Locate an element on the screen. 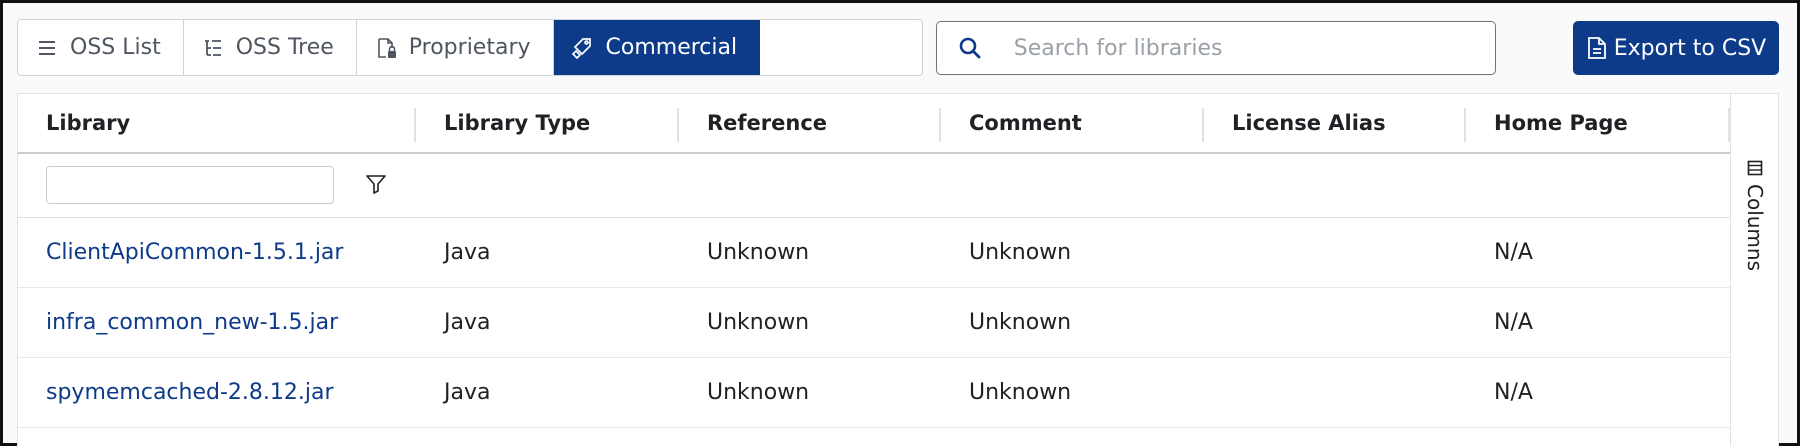 The width and height of the screenshot is (1800, 446). column-header-library-type: Library Type is located at coordinates (547, 123).